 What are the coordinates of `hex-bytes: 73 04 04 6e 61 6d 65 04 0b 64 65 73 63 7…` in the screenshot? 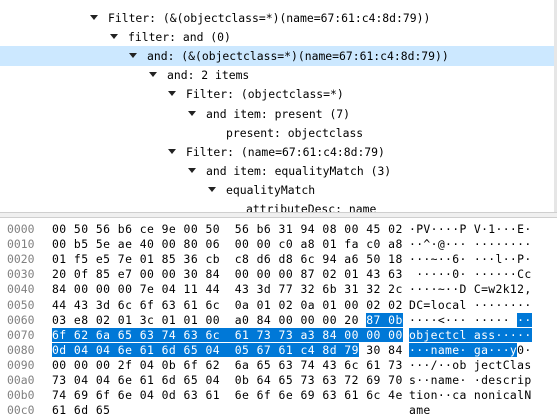 It's located at (227, 380).